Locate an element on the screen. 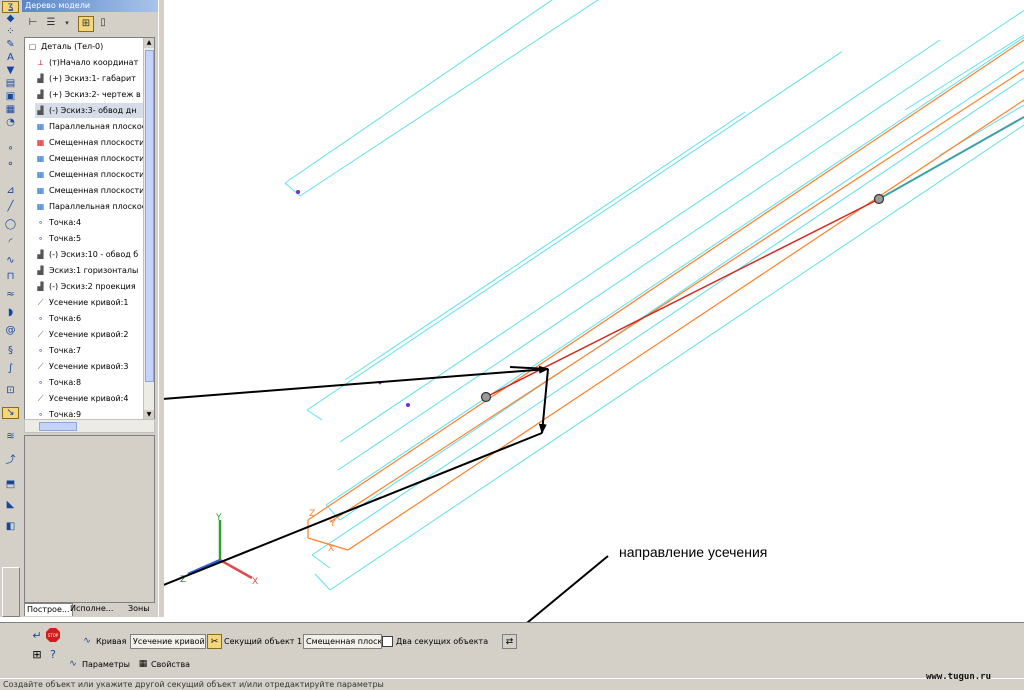 Image resolution: width=1024 pixels, height=690 pixels. tree-item: ▟ (-) Эскиз:10 - обвод б is located at coordinates (94, 254).